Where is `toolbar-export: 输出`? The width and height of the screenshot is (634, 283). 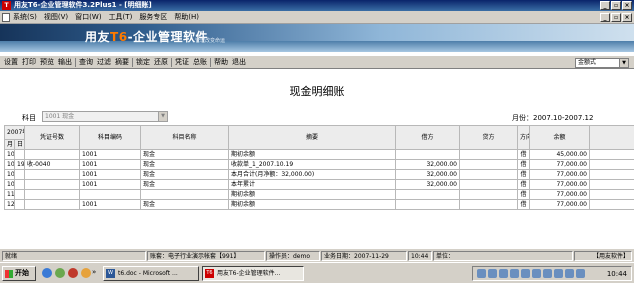 toolbar-export: 输出 is located at coordinates (65, 62).